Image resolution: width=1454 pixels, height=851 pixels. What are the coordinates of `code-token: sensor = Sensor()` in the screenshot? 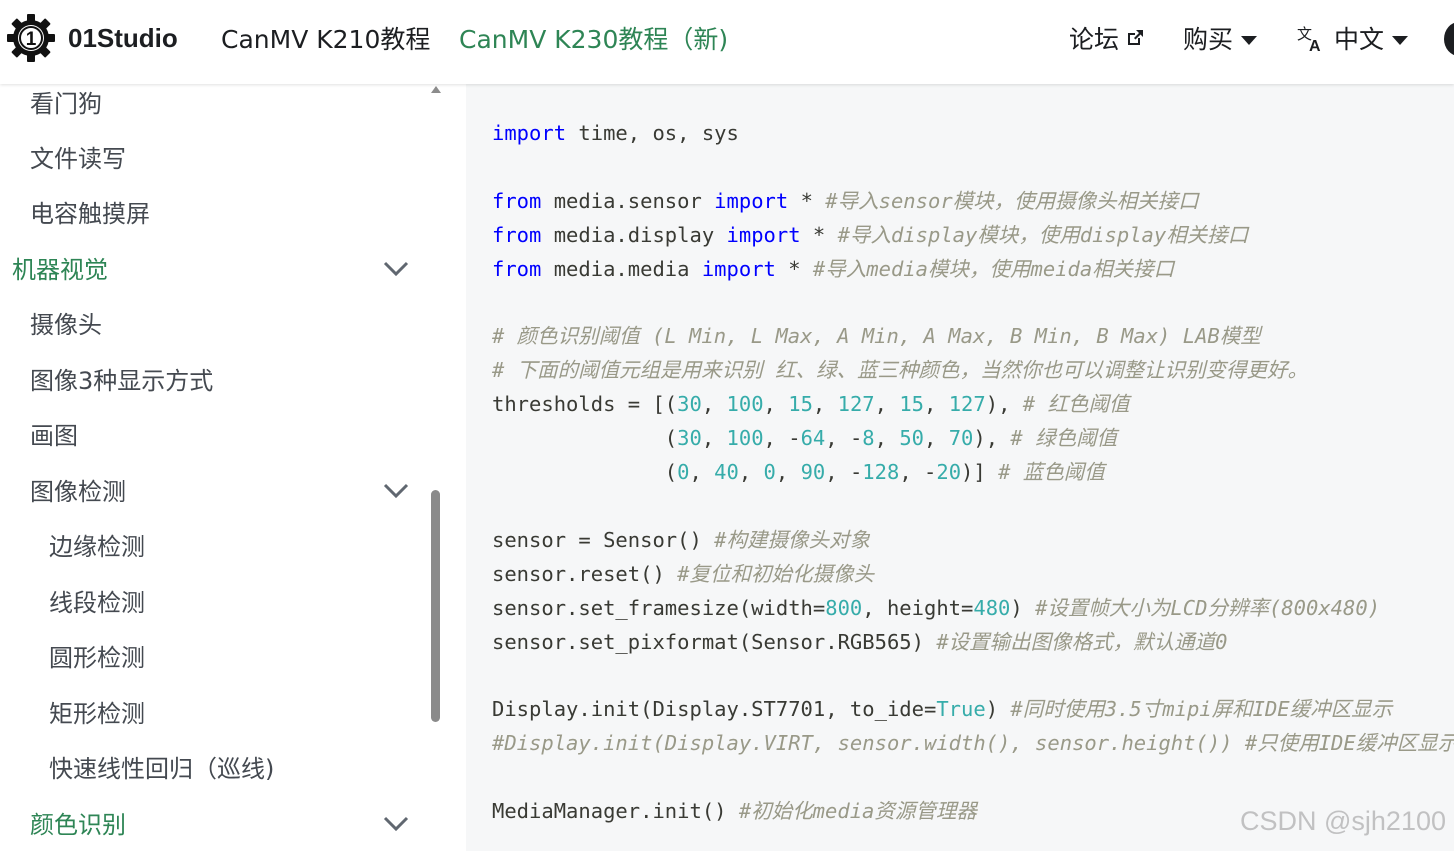 It's located at (603, 539).